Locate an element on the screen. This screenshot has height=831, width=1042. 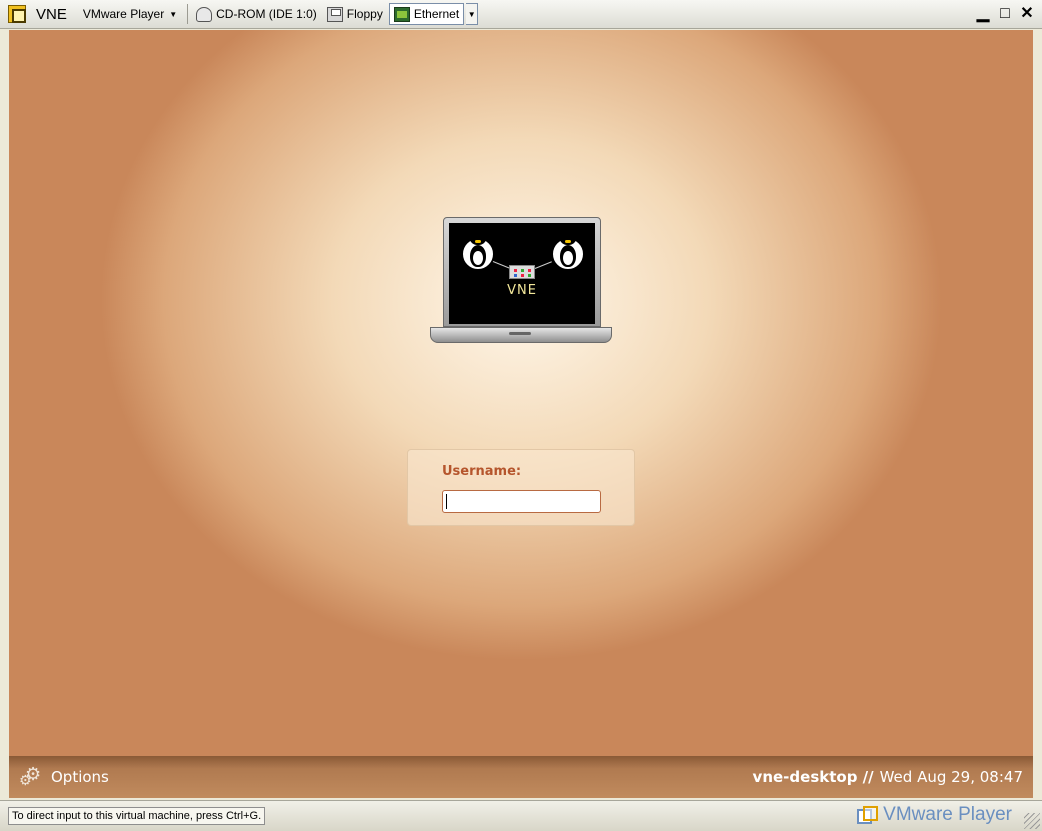
vmware-player-menu-label: VMware Player is located at coordinates (123, 14).